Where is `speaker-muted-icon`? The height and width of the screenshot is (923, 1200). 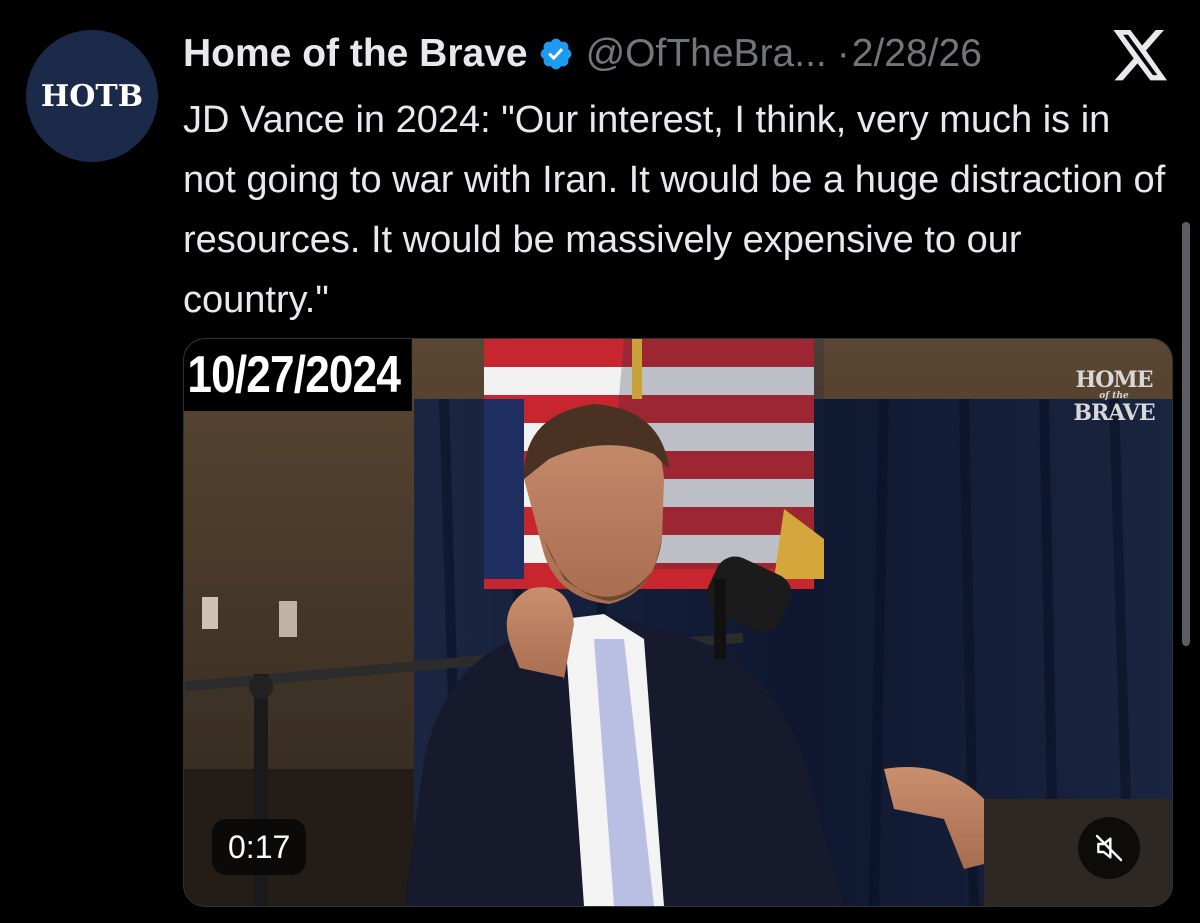 speaker-muted-icon is located at coordinates (1109, 848).